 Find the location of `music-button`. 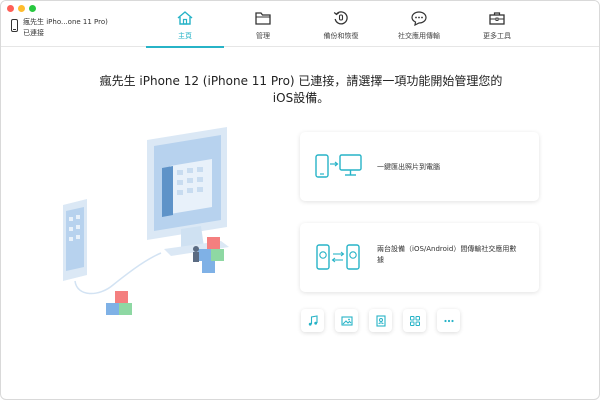

music-button is located at coordinates (312, 320).